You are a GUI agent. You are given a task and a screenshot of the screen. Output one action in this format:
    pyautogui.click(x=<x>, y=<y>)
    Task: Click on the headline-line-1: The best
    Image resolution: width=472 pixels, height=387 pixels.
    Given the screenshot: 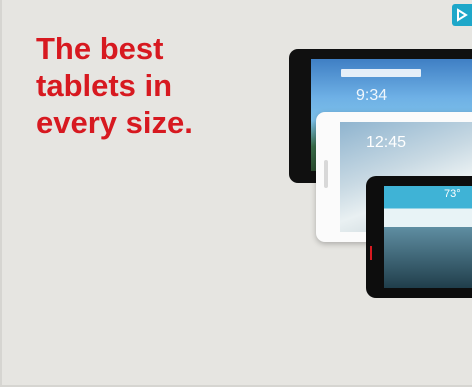 What is the action you would take?
    pyautogui.click(x=100, y=48)
    